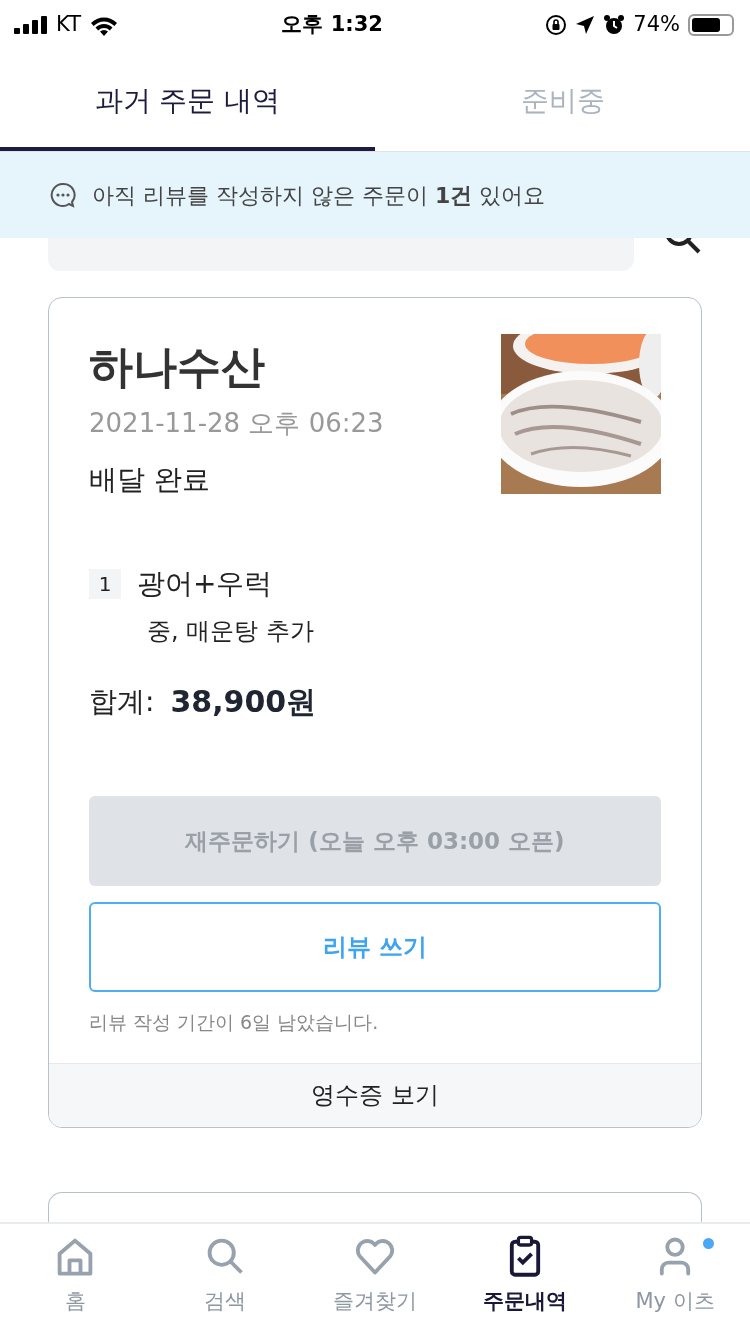 Image resolution: width=750 pixels, height=1334 pixels. Describe the element at coordinates (150, 480) in the screenshot. I see `order-status: 배달 완료` at that location.